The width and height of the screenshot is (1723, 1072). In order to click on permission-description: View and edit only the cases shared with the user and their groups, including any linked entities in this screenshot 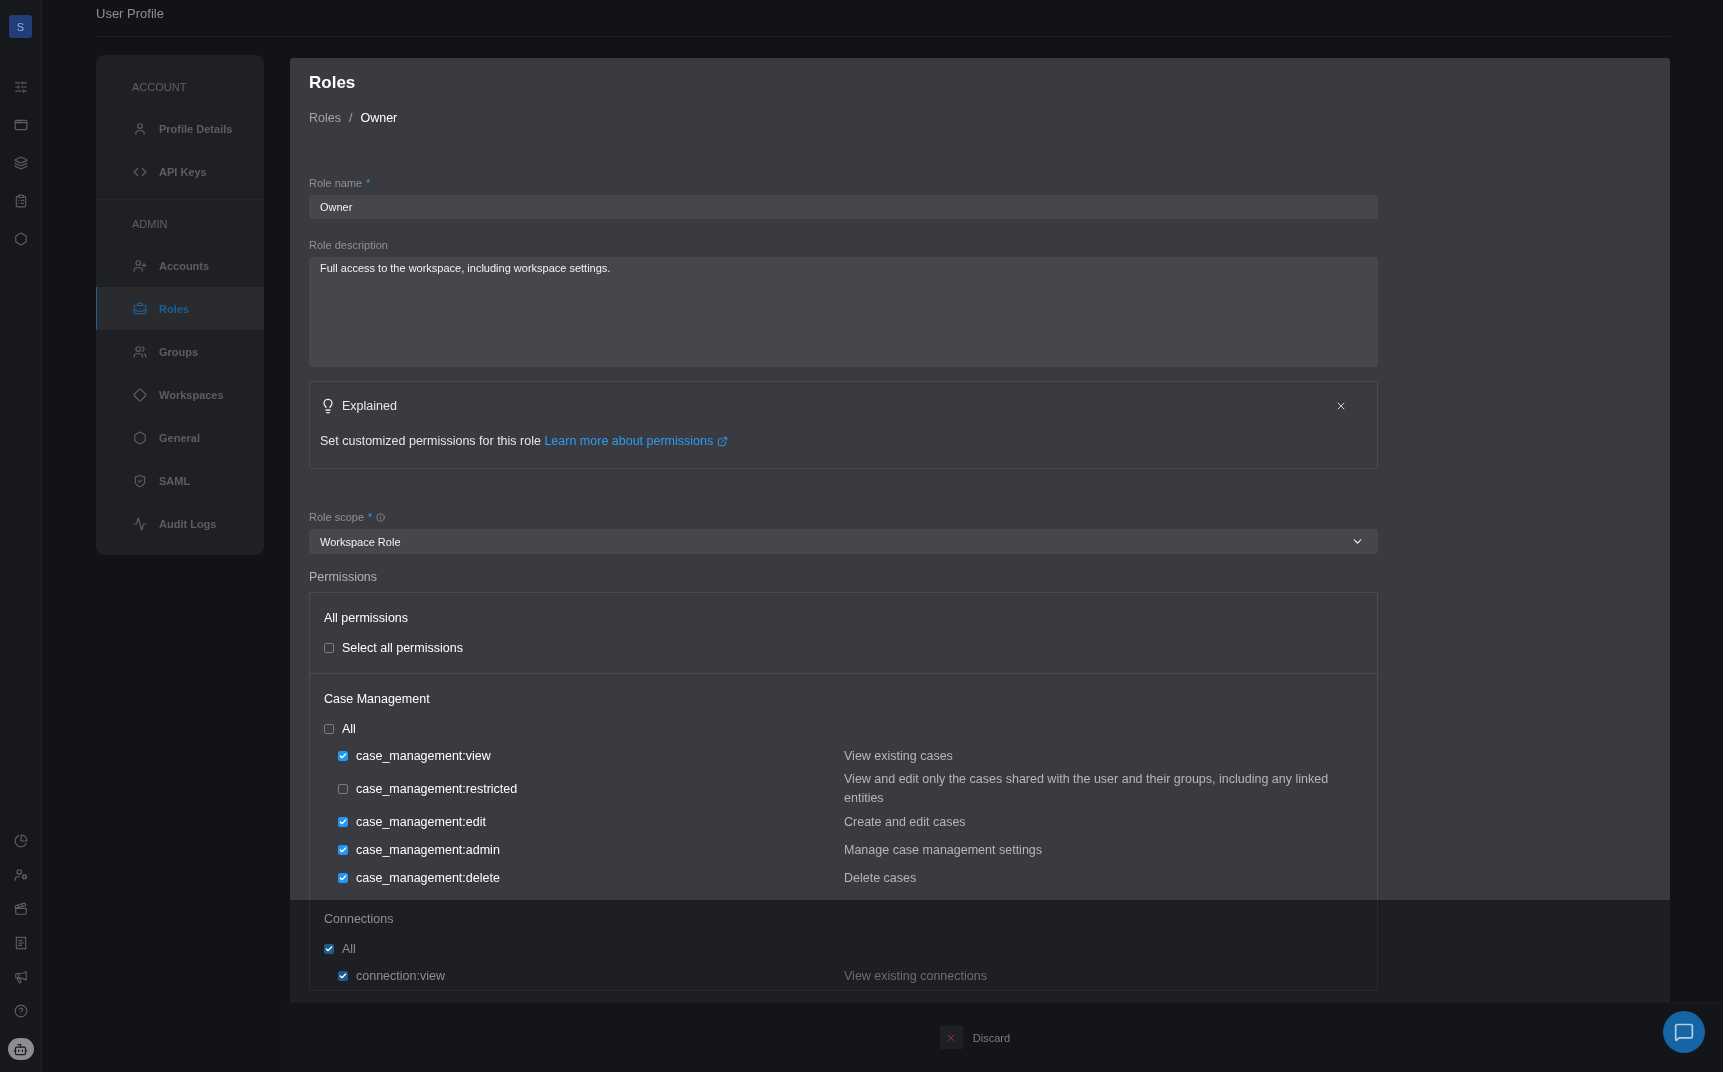, I will do `click(1087, 789)`.